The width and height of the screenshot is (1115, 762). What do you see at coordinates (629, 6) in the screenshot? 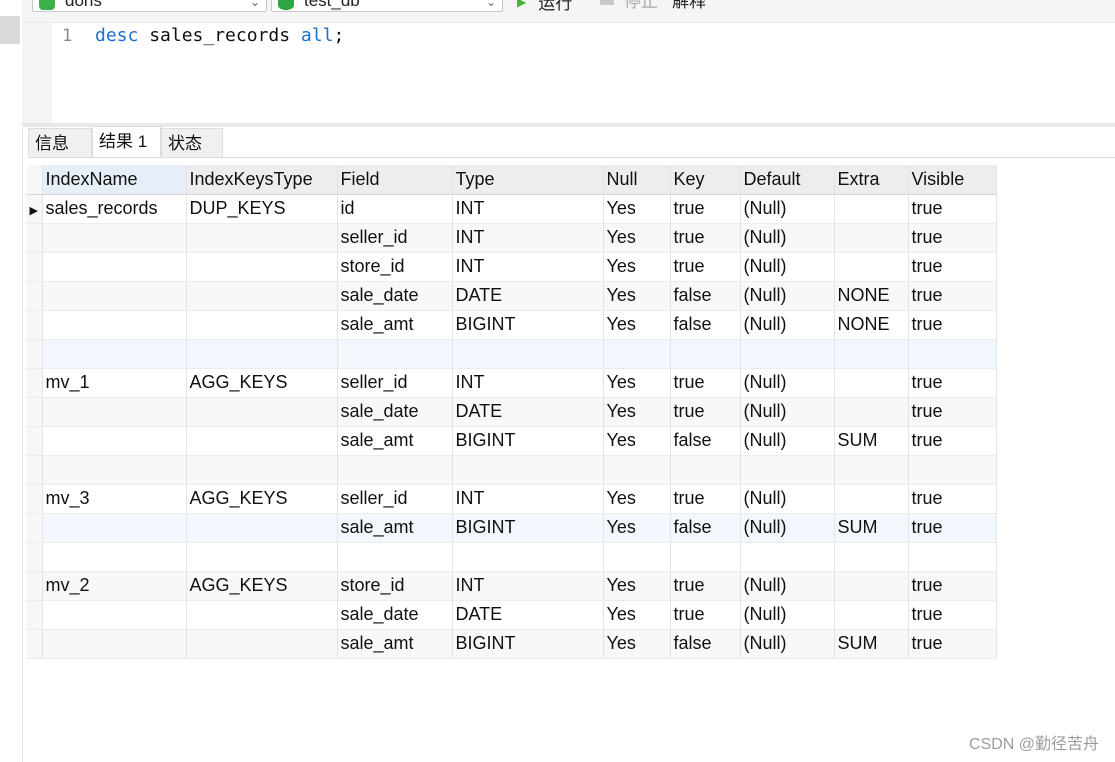
I see `stop-button: 停止` at bounding box center [629, 6].